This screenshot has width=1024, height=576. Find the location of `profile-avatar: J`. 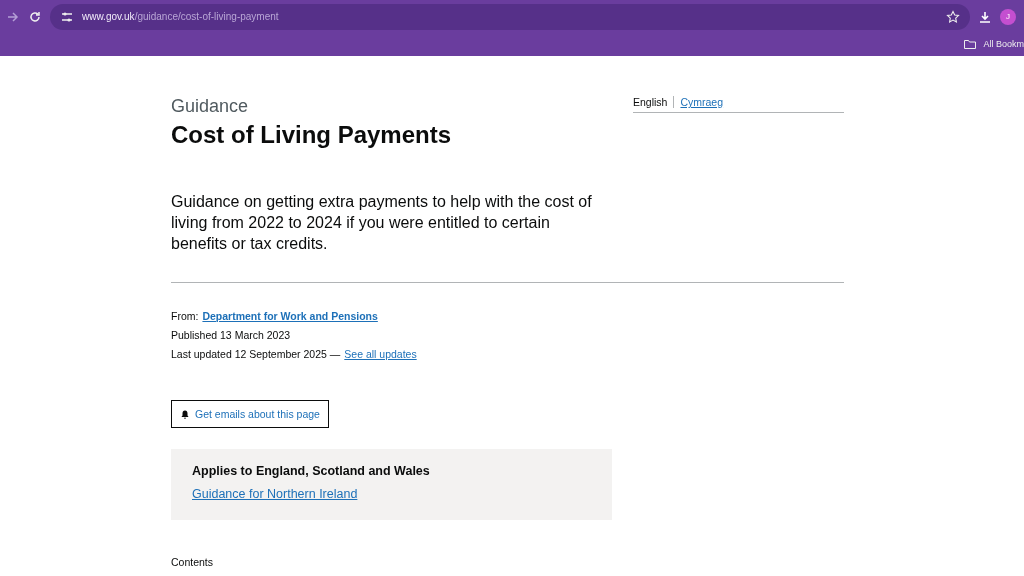

profile-avatar: J is located at coordinates (1008, 16).